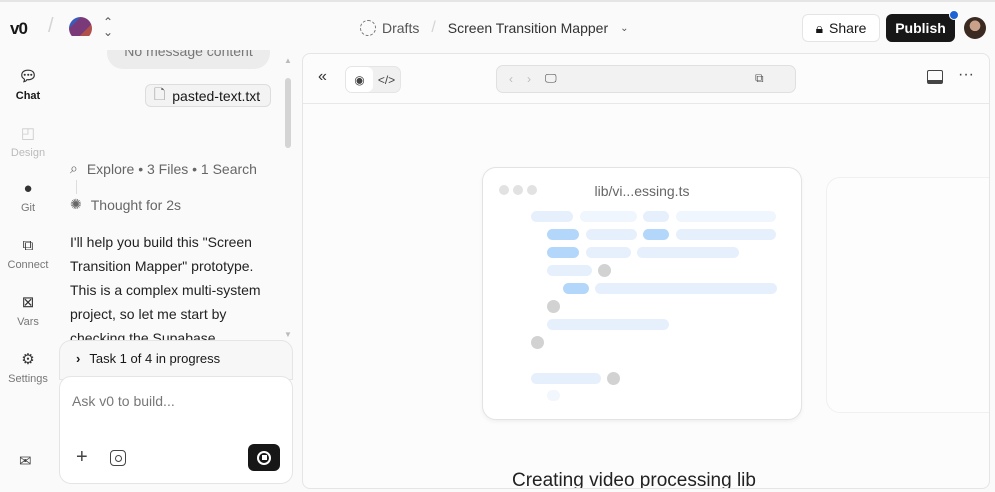 This screenshot has height=492, width=995. I want to click on rail-item-design: ◰ Design, so click(28, 141).